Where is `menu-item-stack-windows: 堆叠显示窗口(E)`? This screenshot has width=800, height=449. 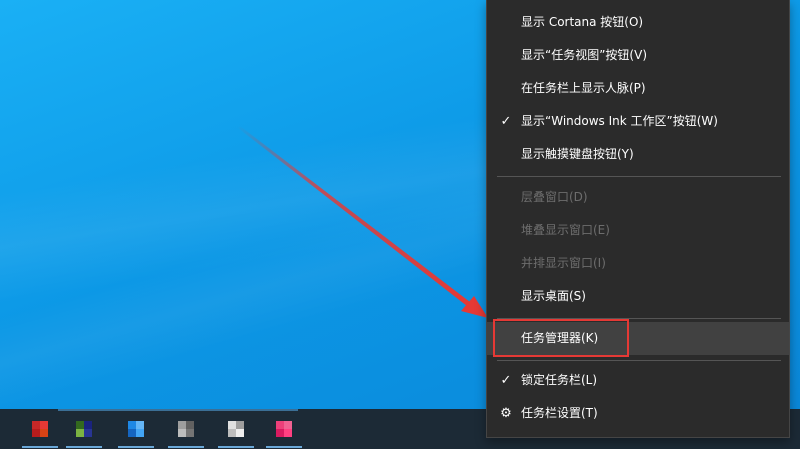
menu-item-stack-windows: 堆叠显示窗口(E) is located at coordinates (638, 230).